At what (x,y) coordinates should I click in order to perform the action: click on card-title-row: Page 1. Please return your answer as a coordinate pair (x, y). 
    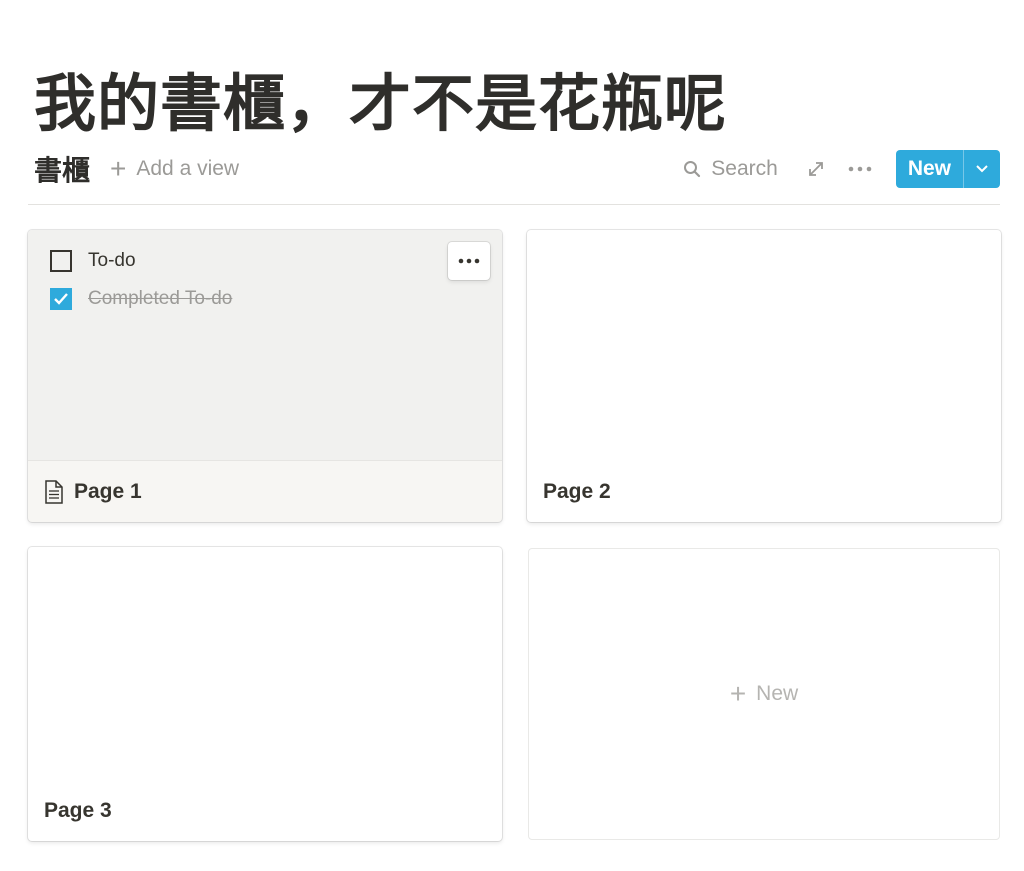
    Looking at the image, I should click on (93, 492).